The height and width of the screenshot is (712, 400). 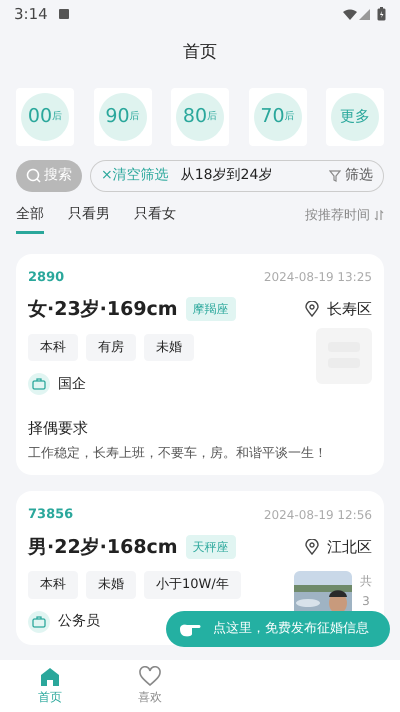 What do you see at coordinates (31, 14) in the screenshot?
I see `clock: 3:14` at bounding box center [31, 14].